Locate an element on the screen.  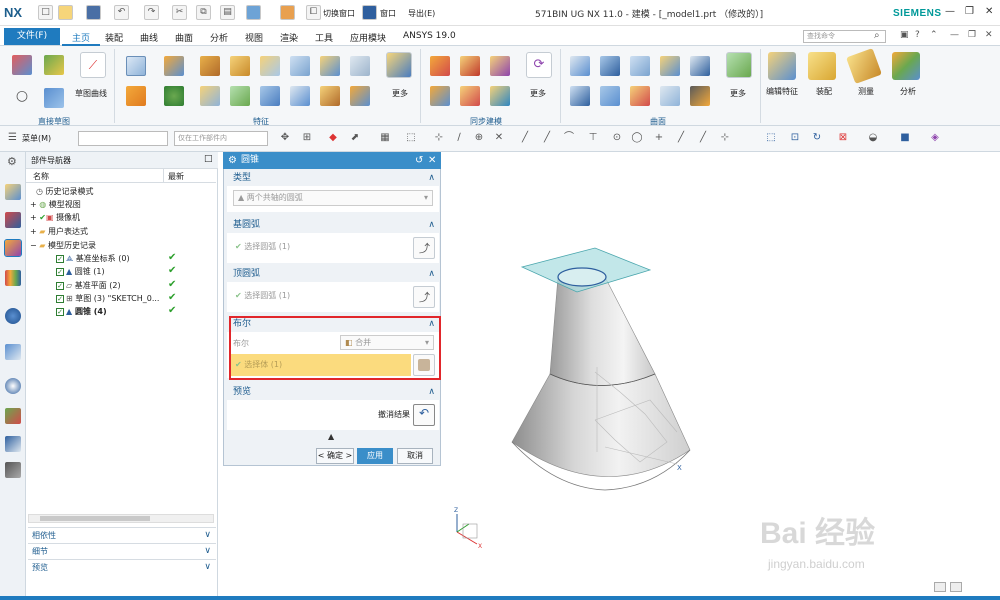
orient-view-icon: ⊠ is located at coordinates (843, 138).